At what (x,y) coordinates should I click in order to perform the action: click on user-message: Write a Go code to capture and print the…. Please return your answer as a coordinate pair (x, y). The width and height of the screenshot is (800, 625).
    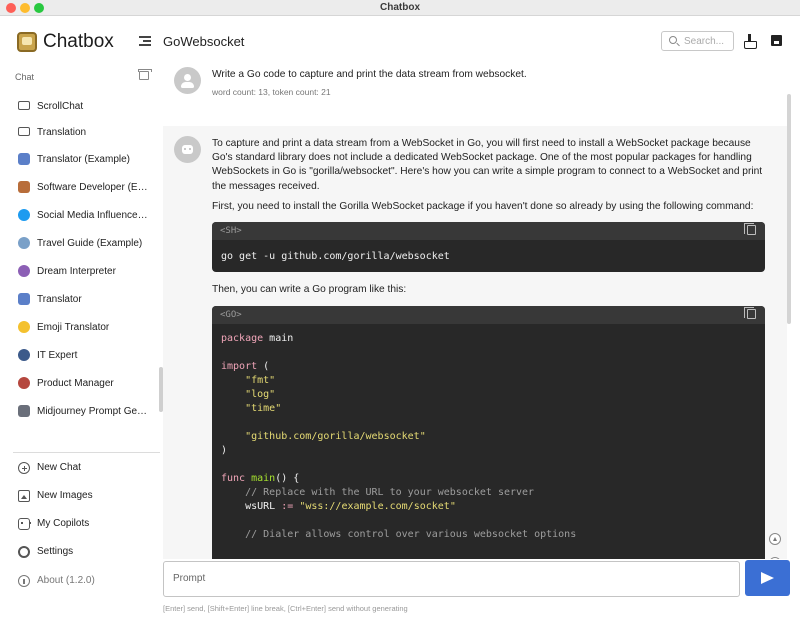
    Looking at the image, I should click on (475, 86).